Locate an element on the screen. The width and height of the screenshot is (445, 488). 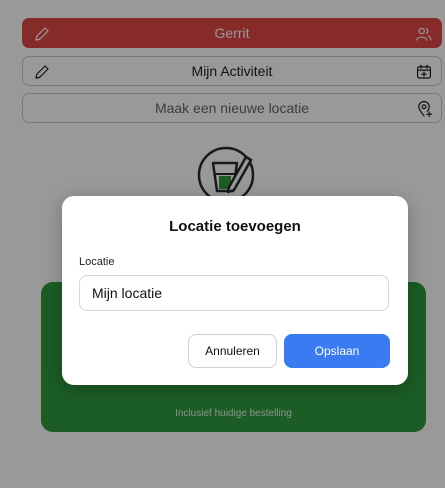
location-input is located at coordinates (234, 293).